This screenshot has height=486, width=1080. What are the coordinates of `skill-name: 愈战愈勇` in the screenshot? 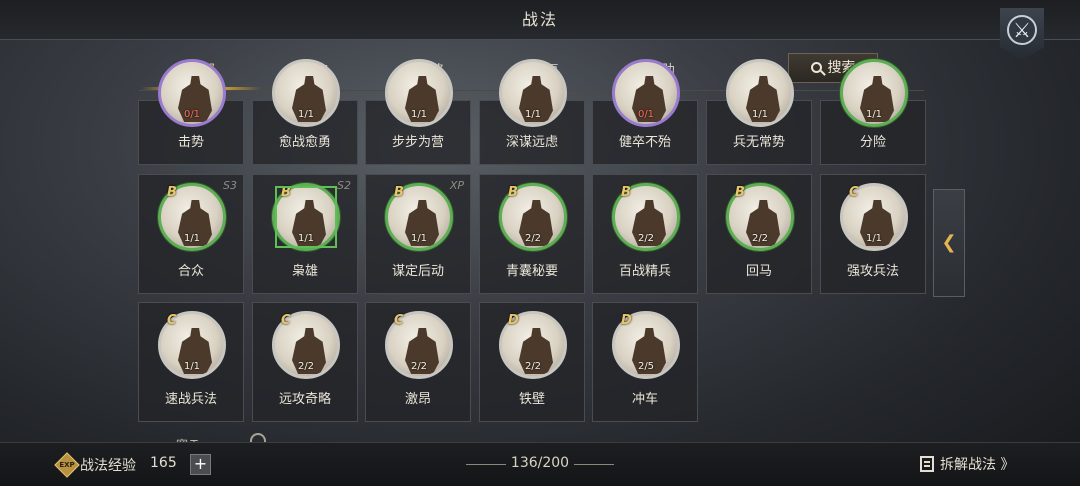 It's located at (304, 142).